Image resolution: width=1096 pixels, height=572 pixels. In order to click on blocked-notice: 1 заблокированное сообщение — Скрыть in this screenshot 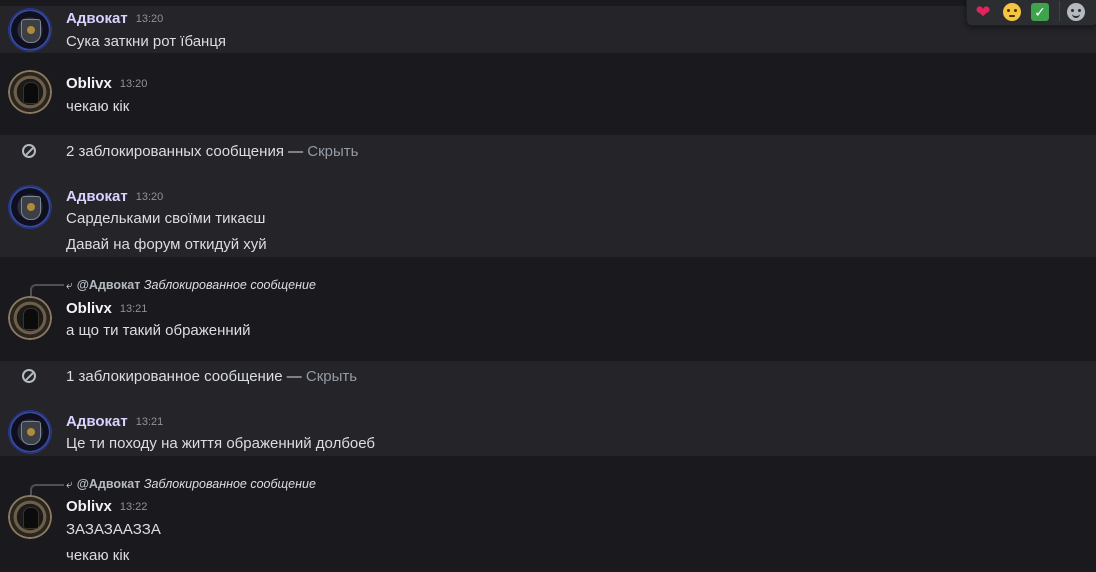, I will do `click(211, 376)`.